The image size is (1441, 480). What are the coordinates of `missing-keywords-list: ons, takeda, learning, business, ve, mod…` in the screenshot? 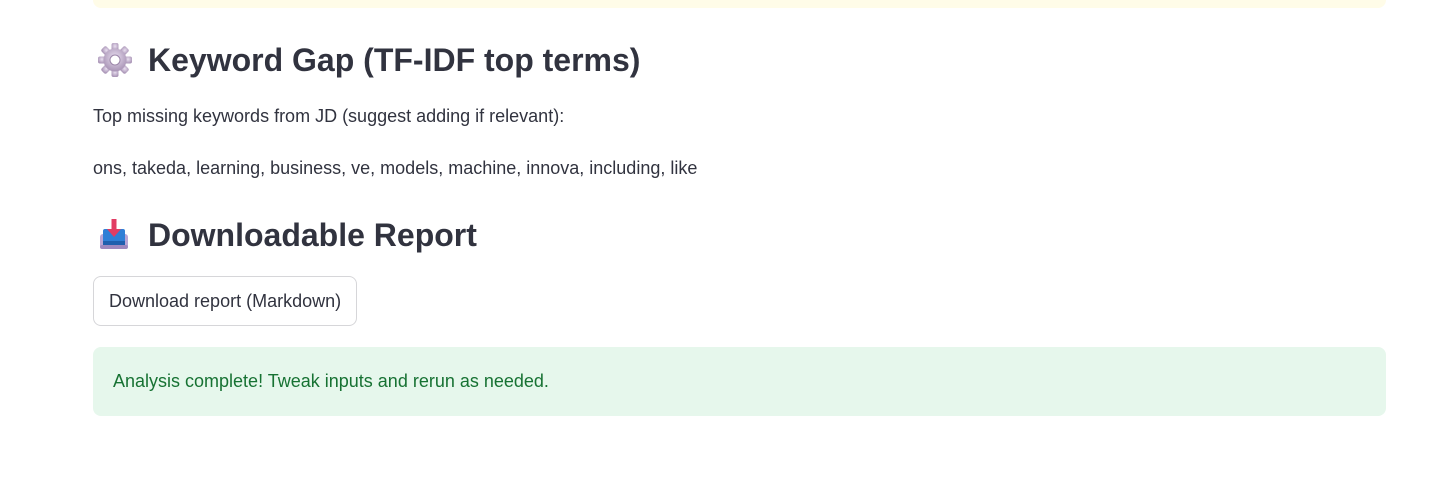 It's located at (395, 168).